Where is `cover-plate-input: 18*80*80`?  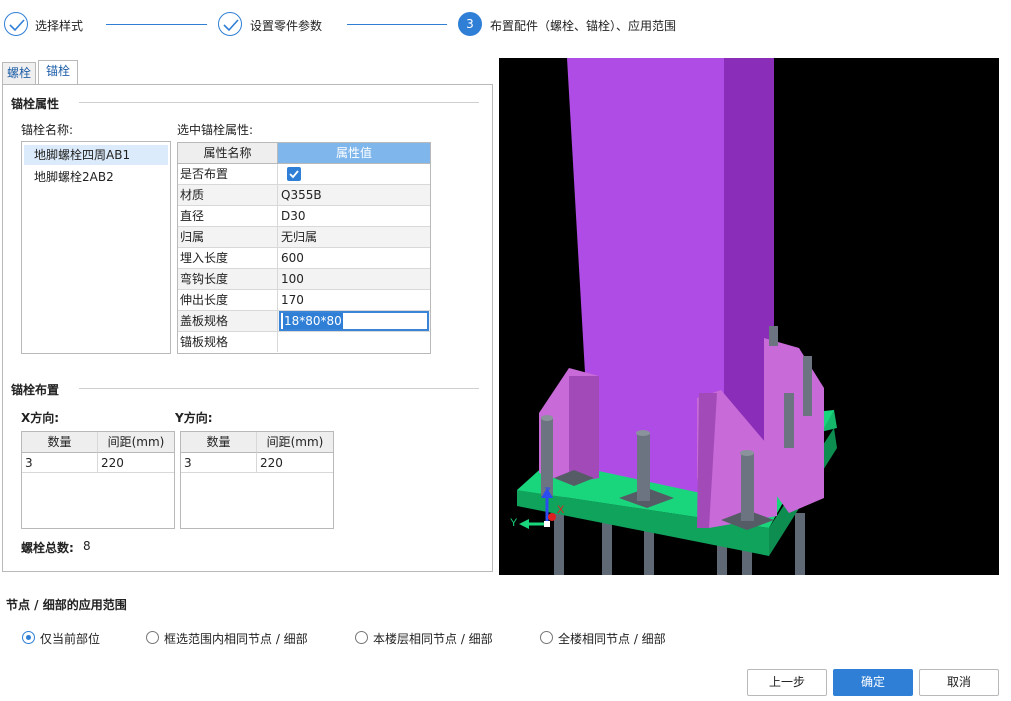 cover-plate-input: 18*80*80 is located at coordinates (354, 321).